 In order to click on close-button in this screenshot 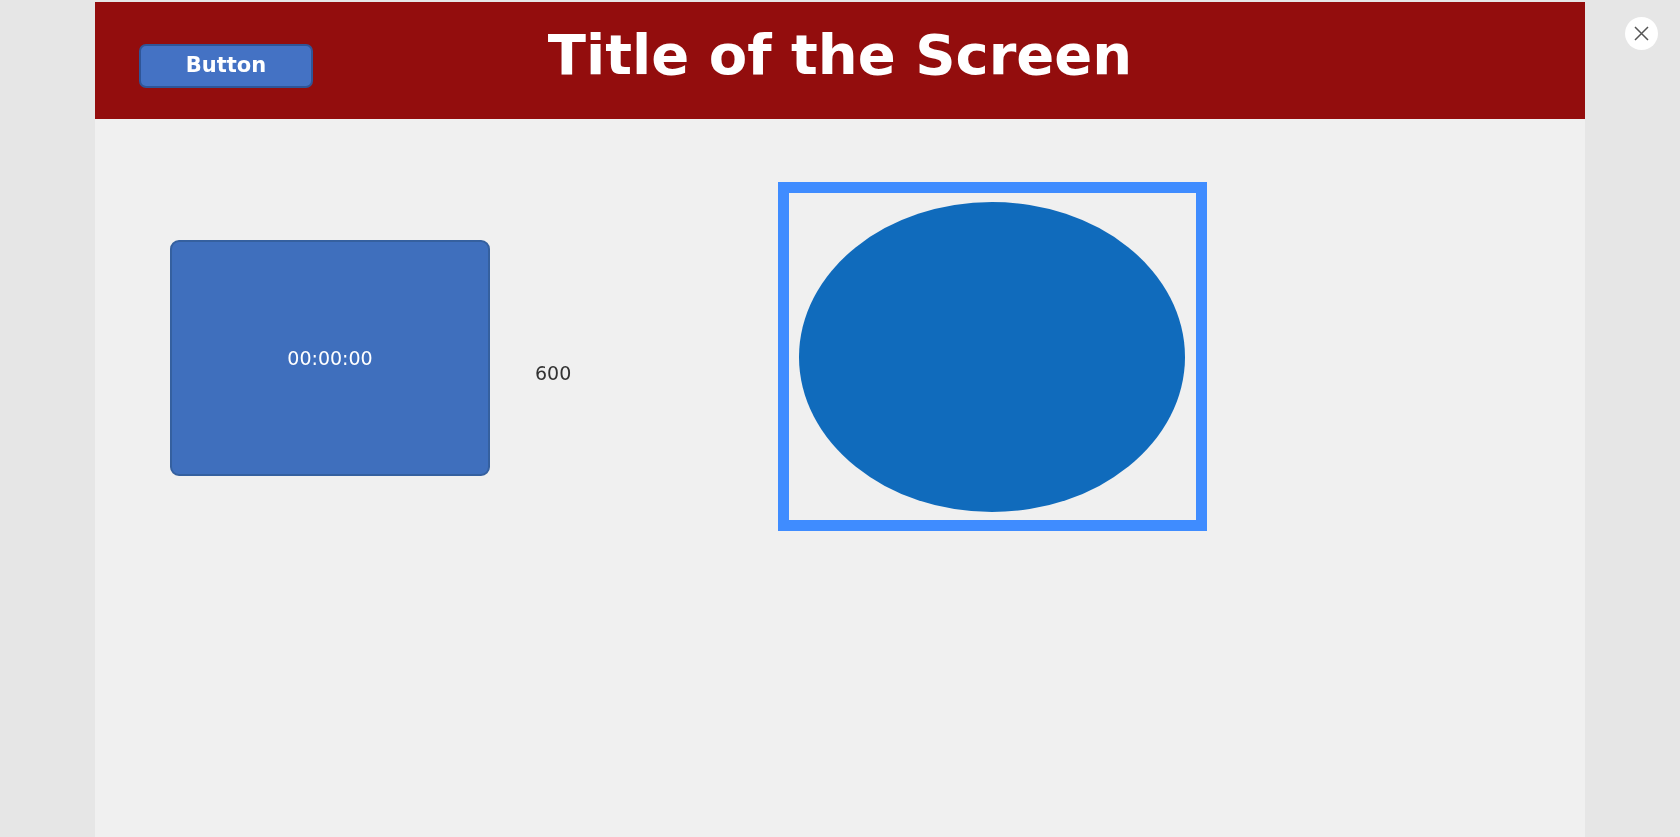, I will do `click(1641, 33)`.